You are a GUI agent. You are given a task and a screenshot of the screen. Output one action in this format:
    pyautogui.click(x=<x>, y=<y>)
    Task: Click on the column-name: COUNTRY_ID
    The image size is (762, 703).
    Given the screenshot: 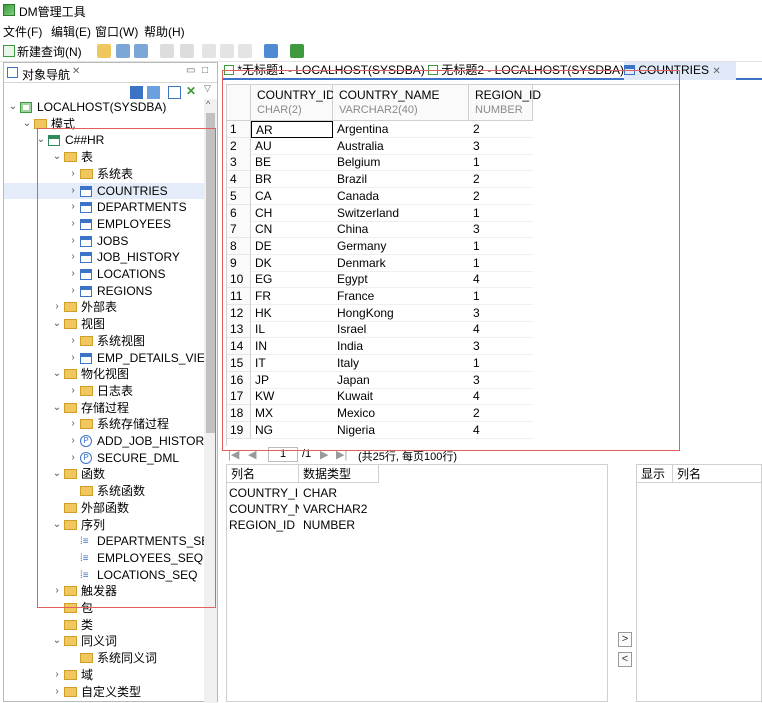 What is the action you would take?
    pyautogui.click(x=264, y=493)
    